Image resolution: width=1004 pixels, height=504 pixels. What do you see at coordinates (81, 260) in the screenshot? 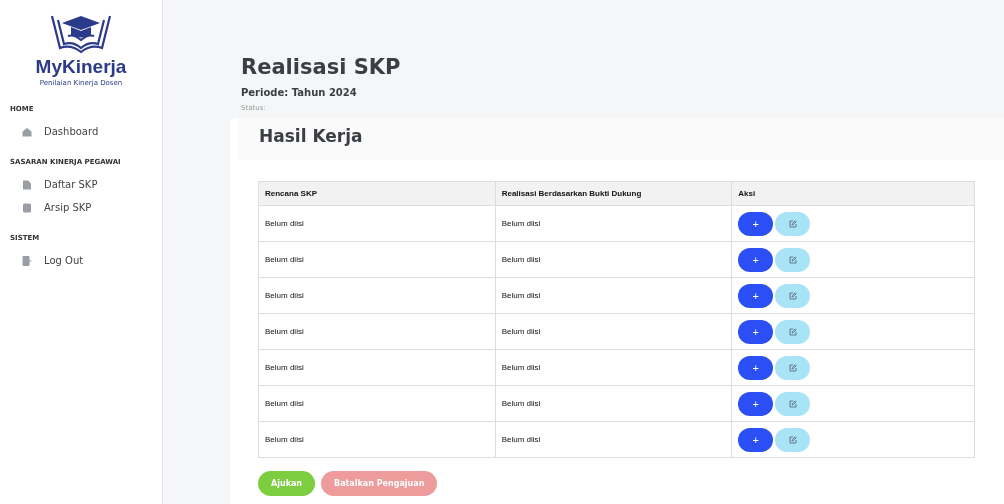
I see `sidebar-item: Log Out` at bounding box center [81, 260].